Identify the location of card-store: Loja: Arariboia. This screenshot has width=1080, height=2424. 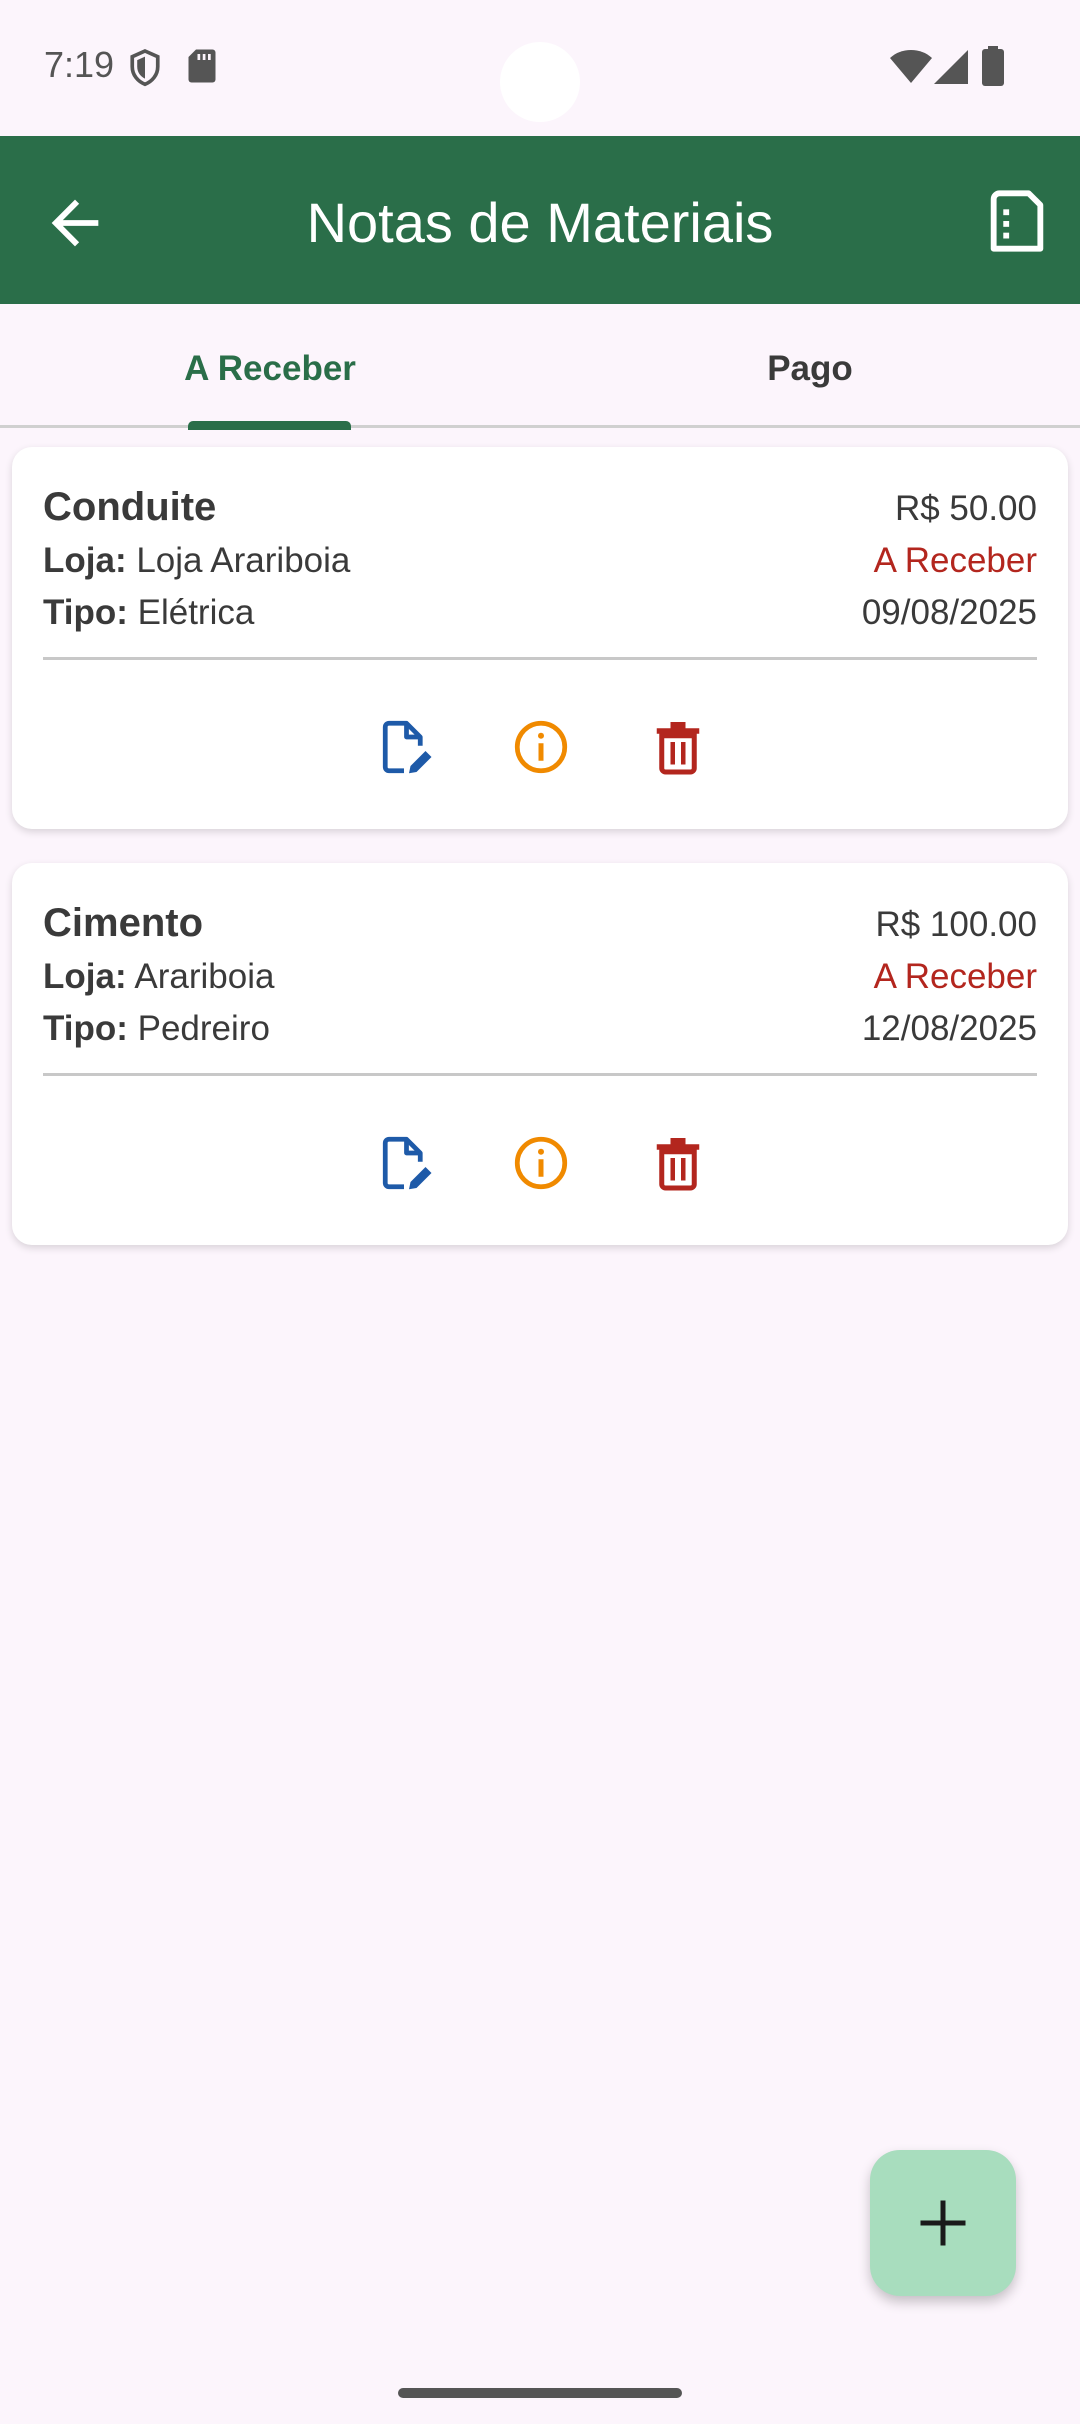
(158, 977).